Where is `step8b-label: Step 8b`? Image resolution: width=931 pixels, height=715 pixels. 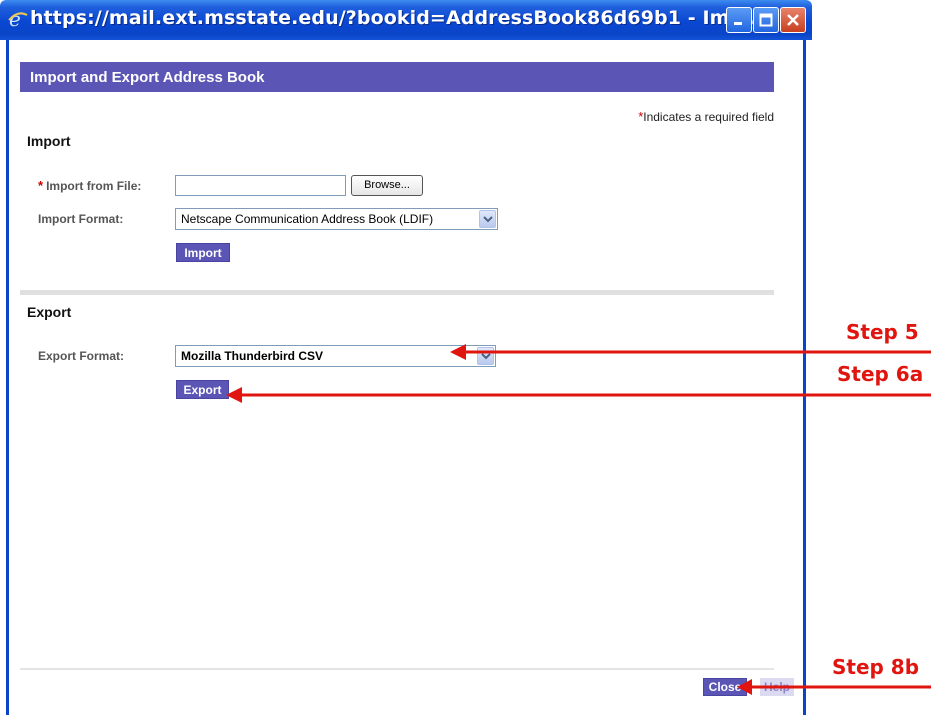 step8b-label: Step 8b is located at coordinates (876, 667).